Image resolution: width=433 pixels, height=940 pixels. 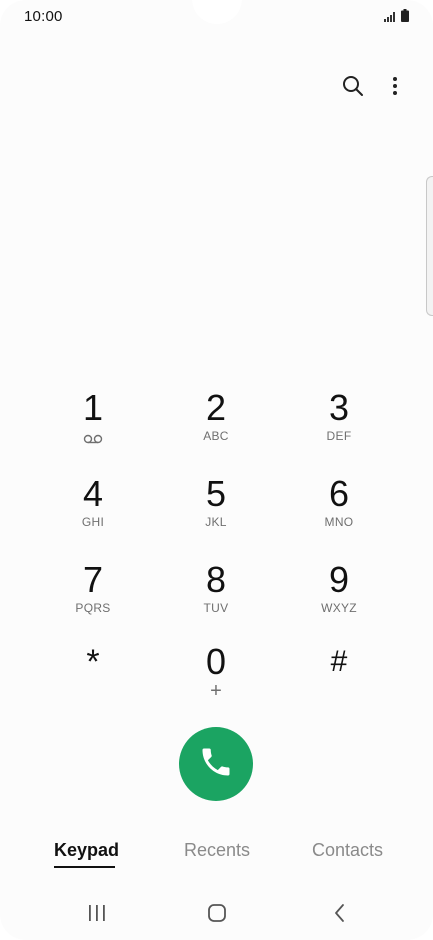 What do you see at coordinates (391, 18) in the screenshot?
I see `signal-icon` at bounding box center [391, 18].